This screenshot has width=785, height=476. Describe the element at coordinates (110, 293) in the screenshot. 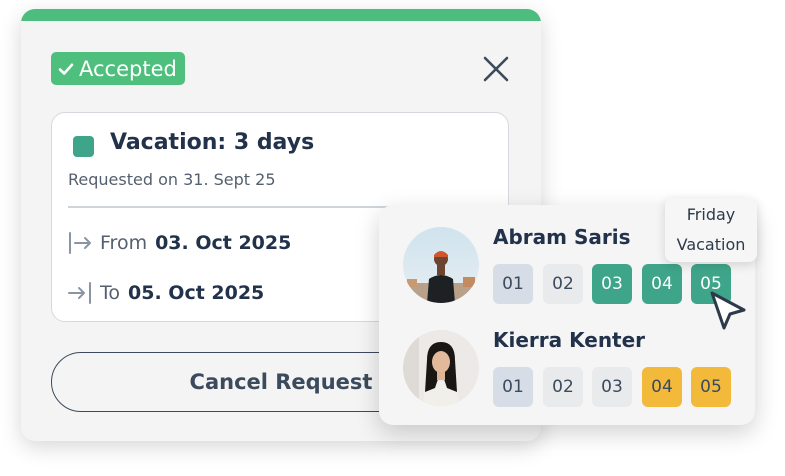

I see `to-label: To` at that location.